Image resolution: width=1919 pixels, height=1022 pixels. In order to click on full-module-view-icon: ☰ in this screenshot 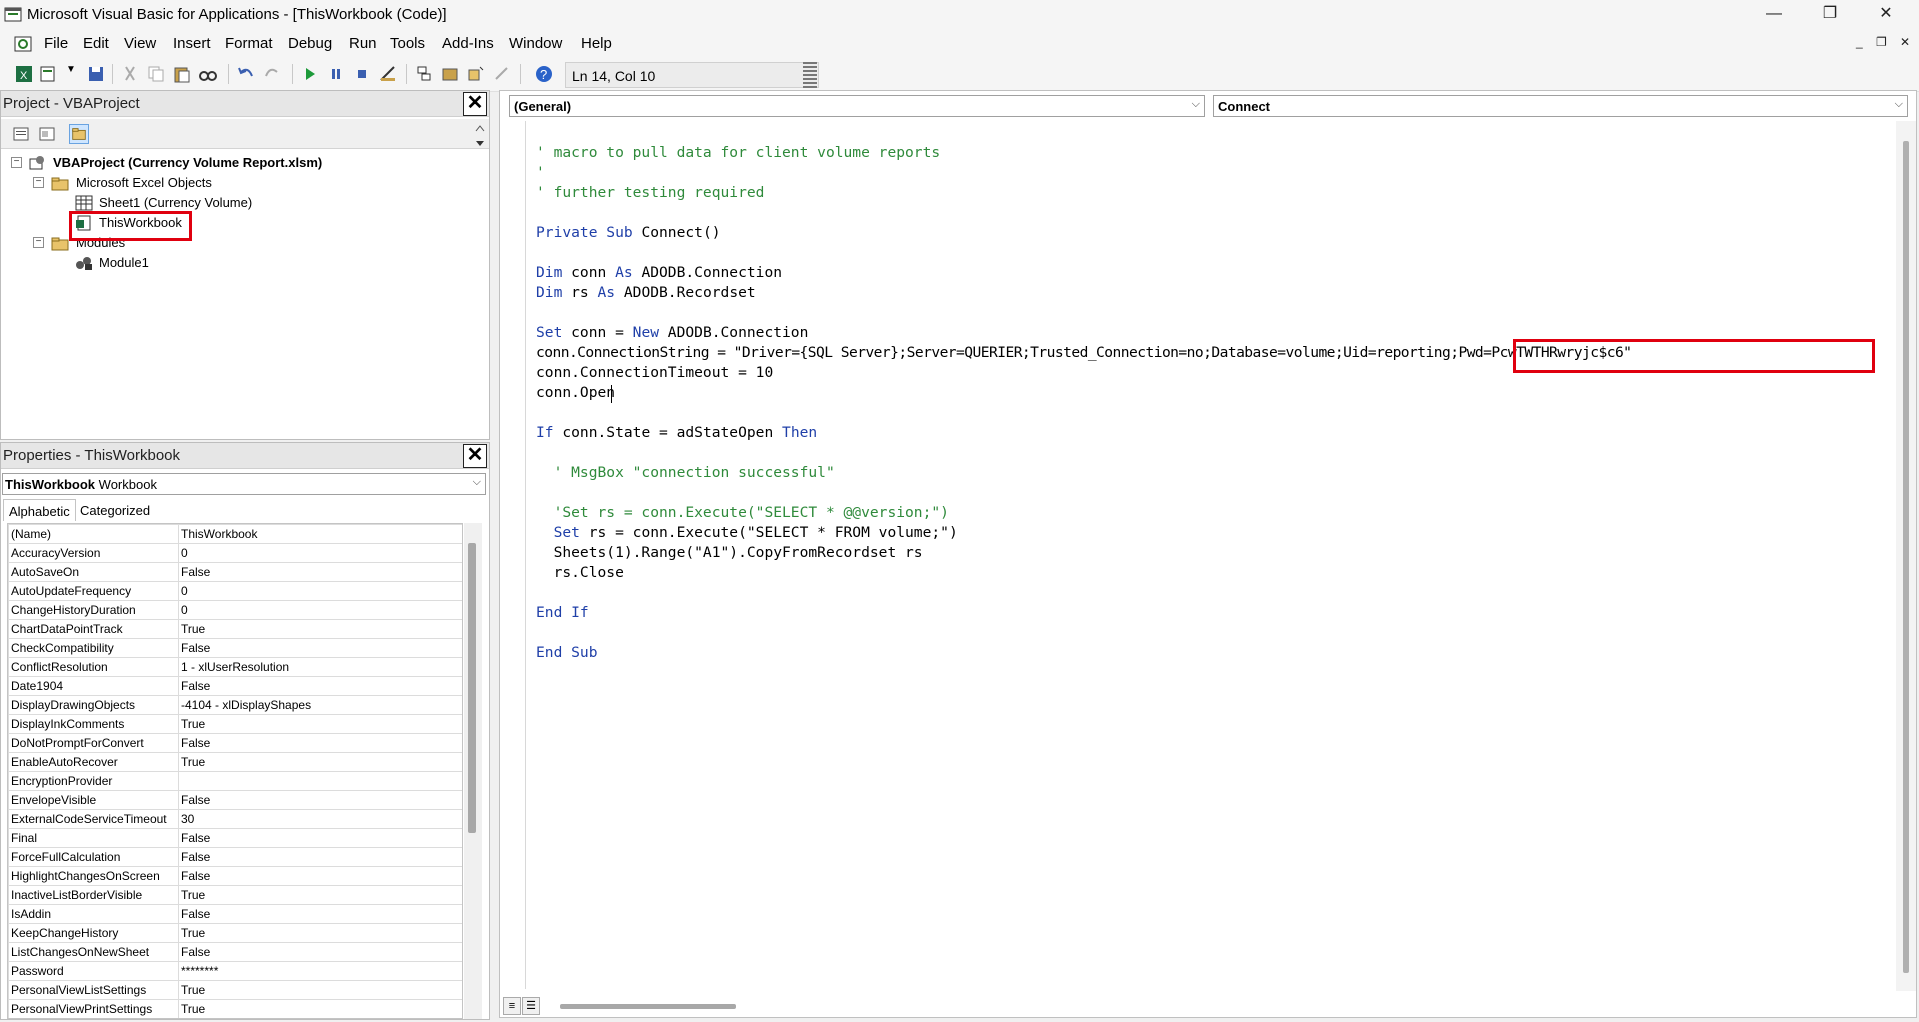, I will do `click(531, 1006)`.